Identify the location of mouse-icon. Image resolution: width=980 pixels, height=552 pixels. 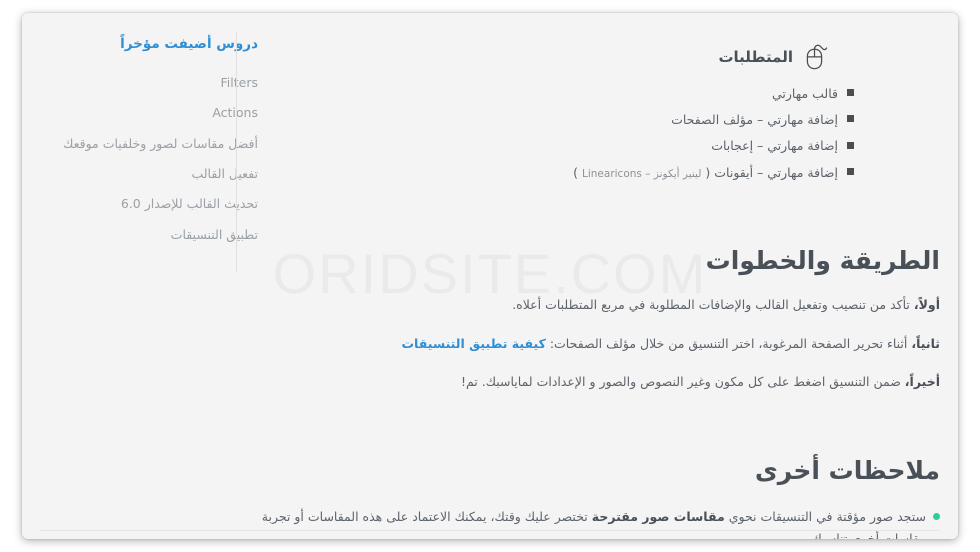
(815, 57).